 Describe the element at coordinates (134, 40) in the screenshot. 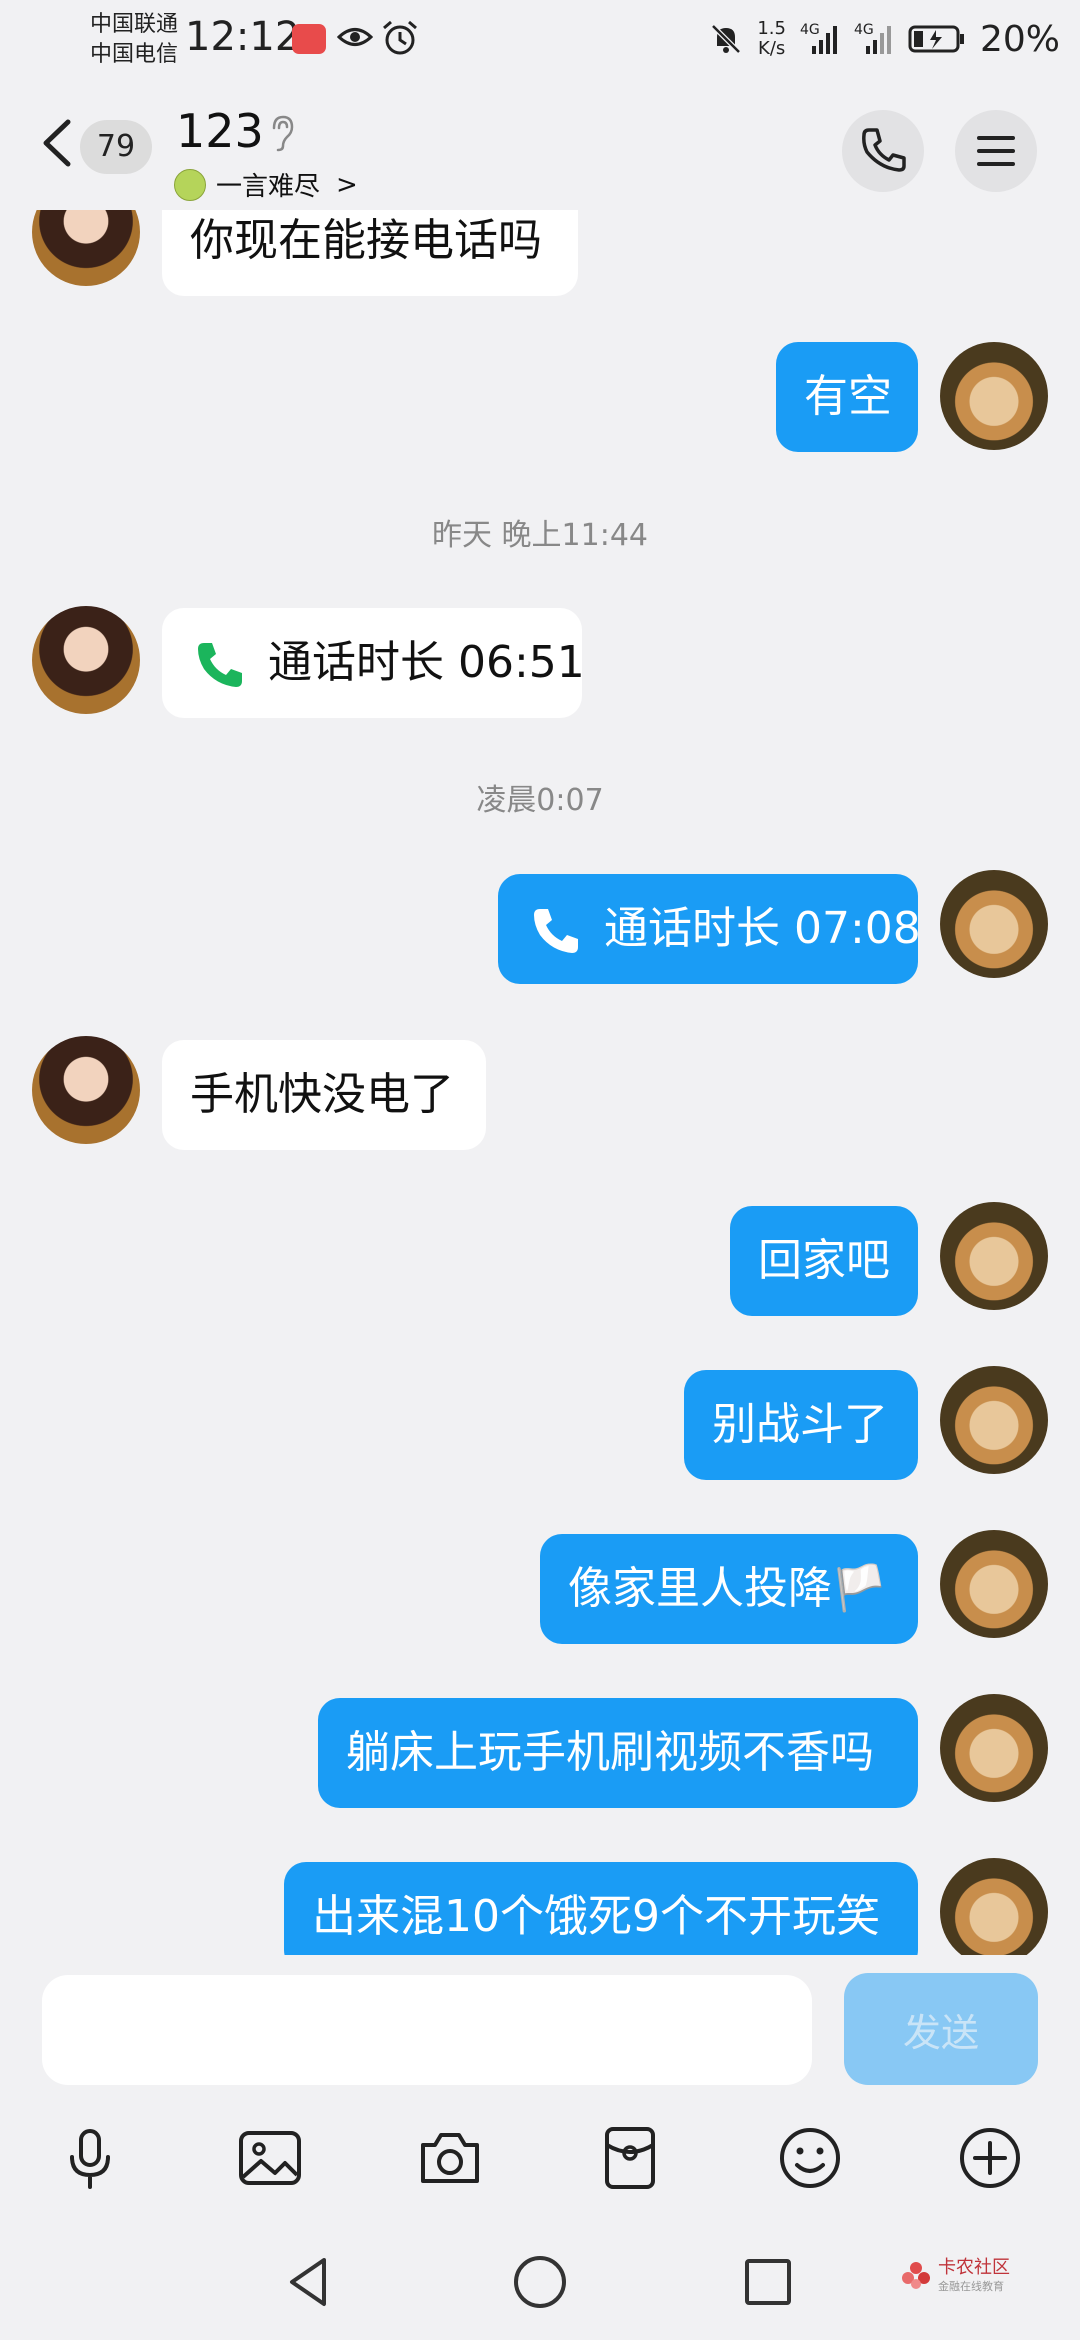

I see `carrier-labels: 中国联通 中国电信` at that location.